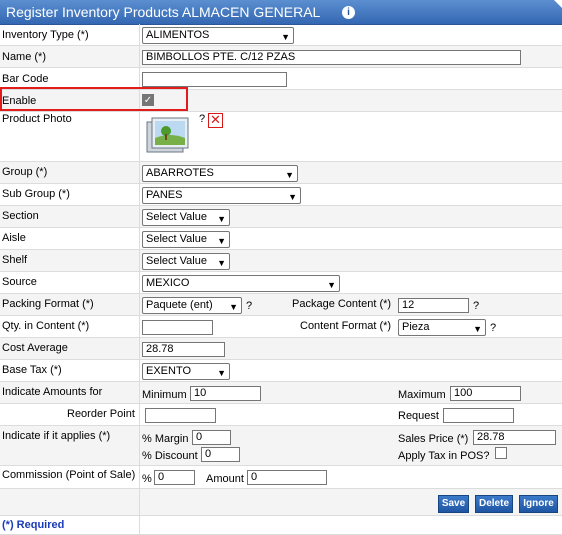 This screenshot has width=562, height=535. I want to click on discount-input: 0, so click(220, 454).